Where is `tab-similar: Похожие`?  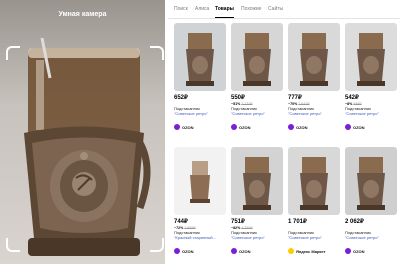 tab-similar: Похожие is located at coordinates (251, 9).